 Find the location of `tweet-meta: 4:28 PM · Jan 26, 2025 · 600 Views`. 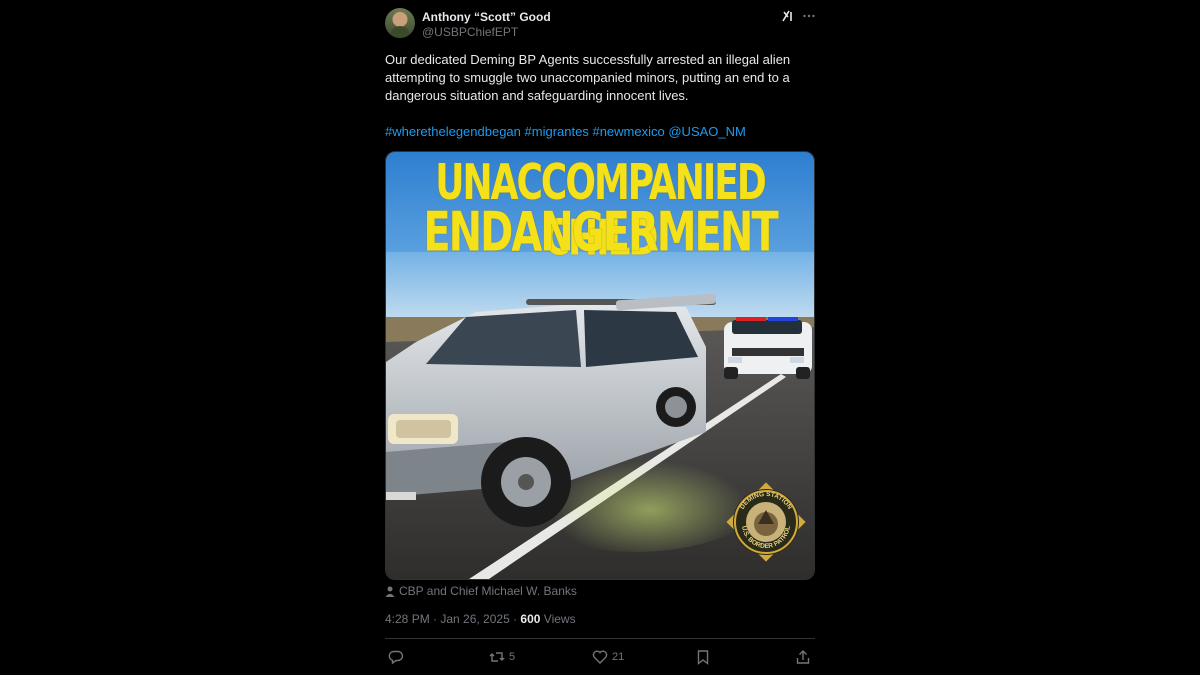

tweet-meta: 4:28 PM · Jan 26, 2025 · 600 Views is located at coordinates (480, 619).